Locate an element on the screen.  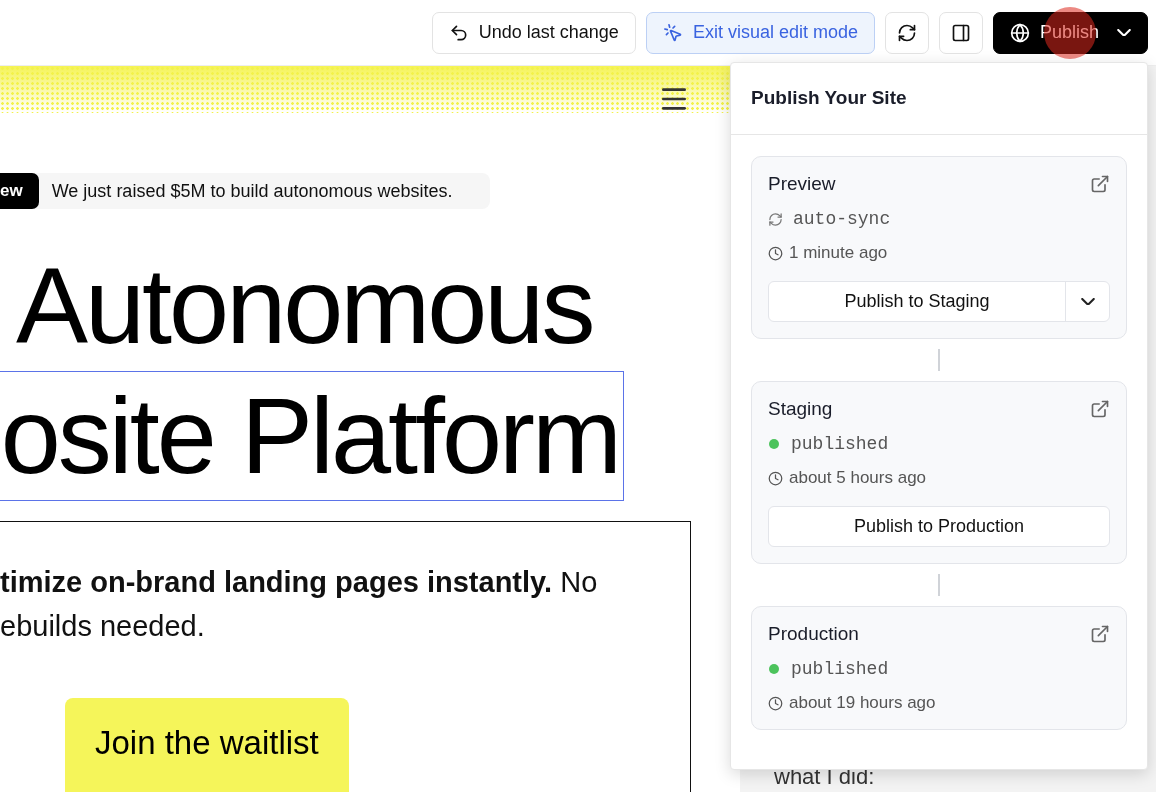
environment-name: Preview is located at coordinates (802, 184).